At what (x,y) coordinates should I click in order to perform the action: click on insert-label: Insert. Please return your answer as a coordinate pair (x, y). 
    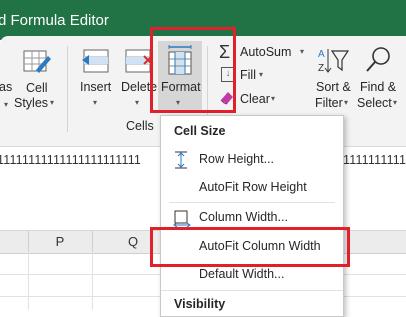
    Looking at the image, I should click on (96, 87).